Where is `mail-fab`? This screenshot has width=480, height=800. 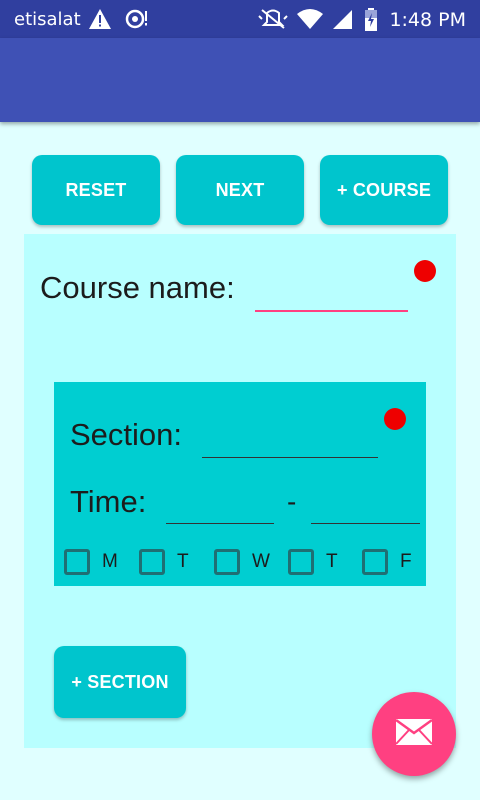
mail-fab is located at coordinates (414, 734).